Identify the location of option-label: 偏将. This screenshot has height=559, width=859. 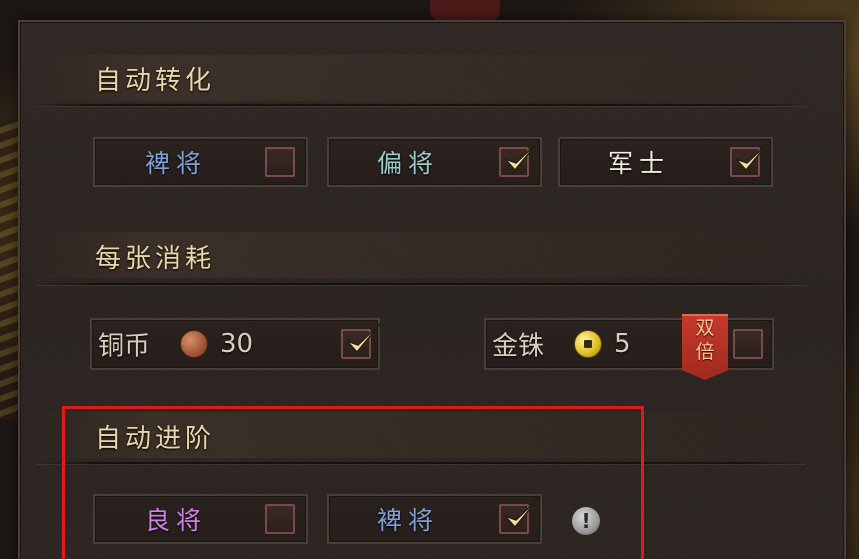
(408, 163).